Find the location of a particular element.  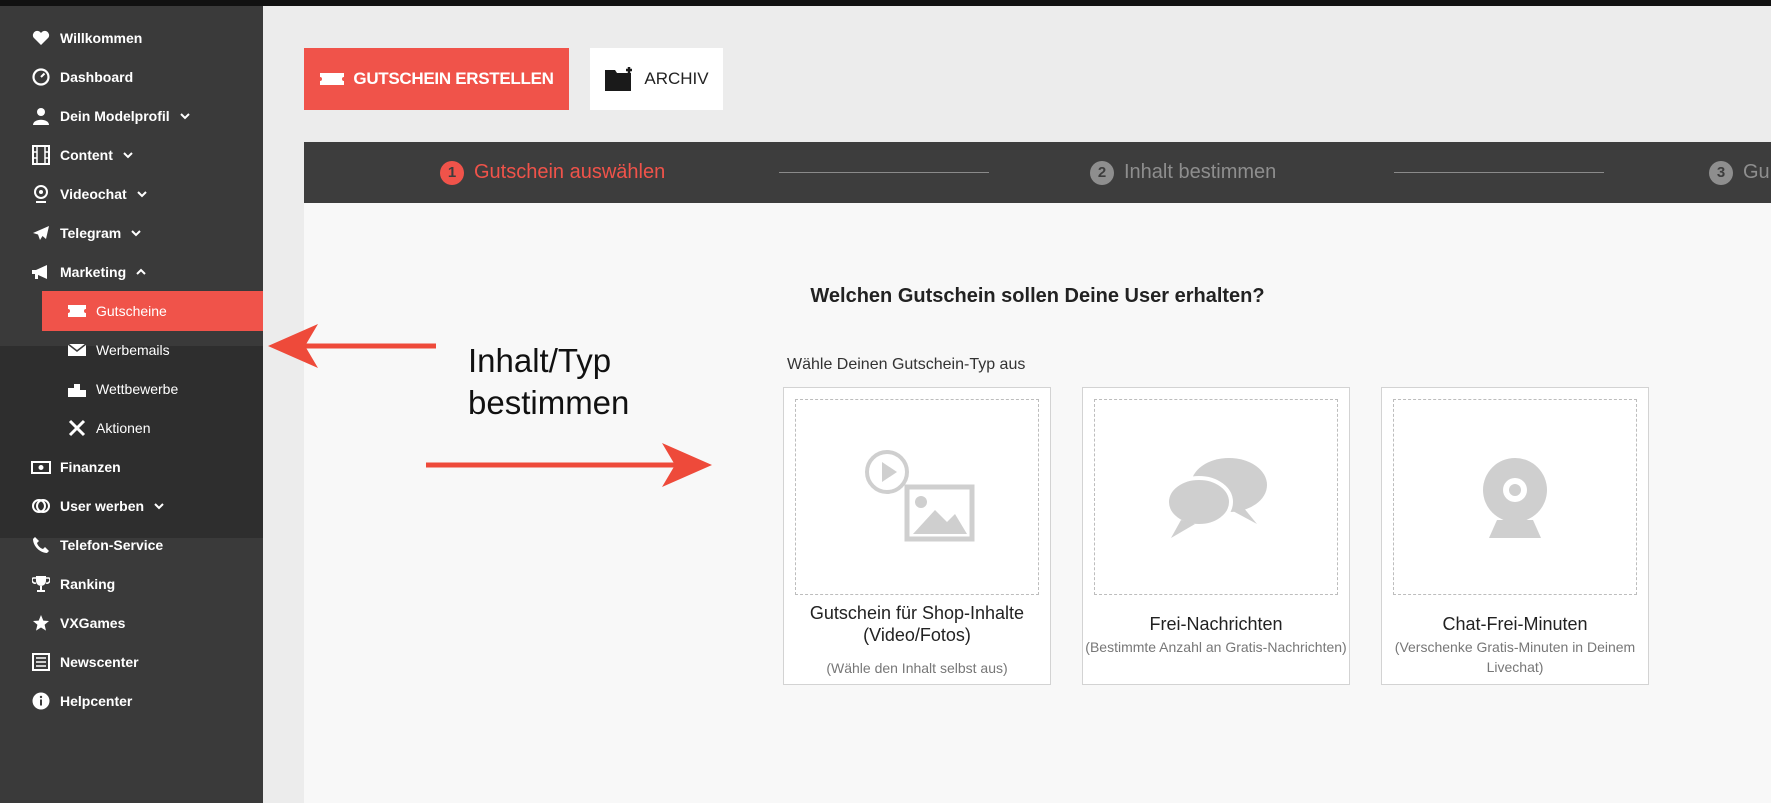

arrow-left is located at coordinates (352, 346).